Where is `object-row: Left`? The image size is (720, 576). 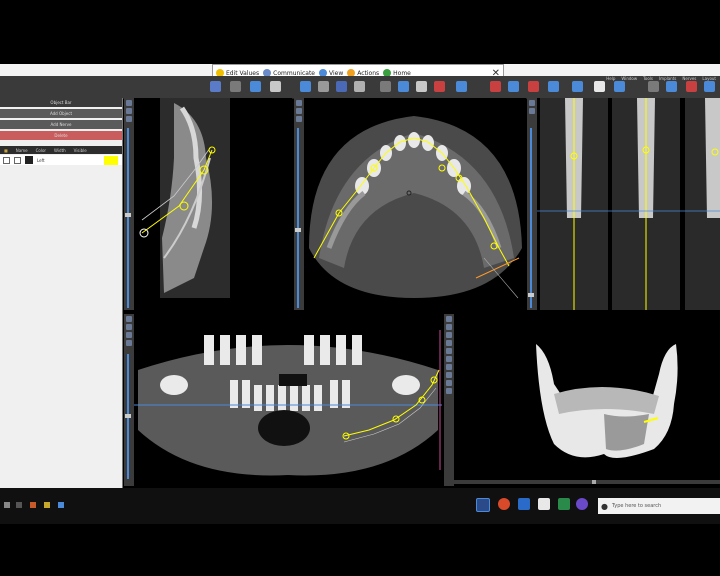
object-row: Left is located at coordinates (61, 160).